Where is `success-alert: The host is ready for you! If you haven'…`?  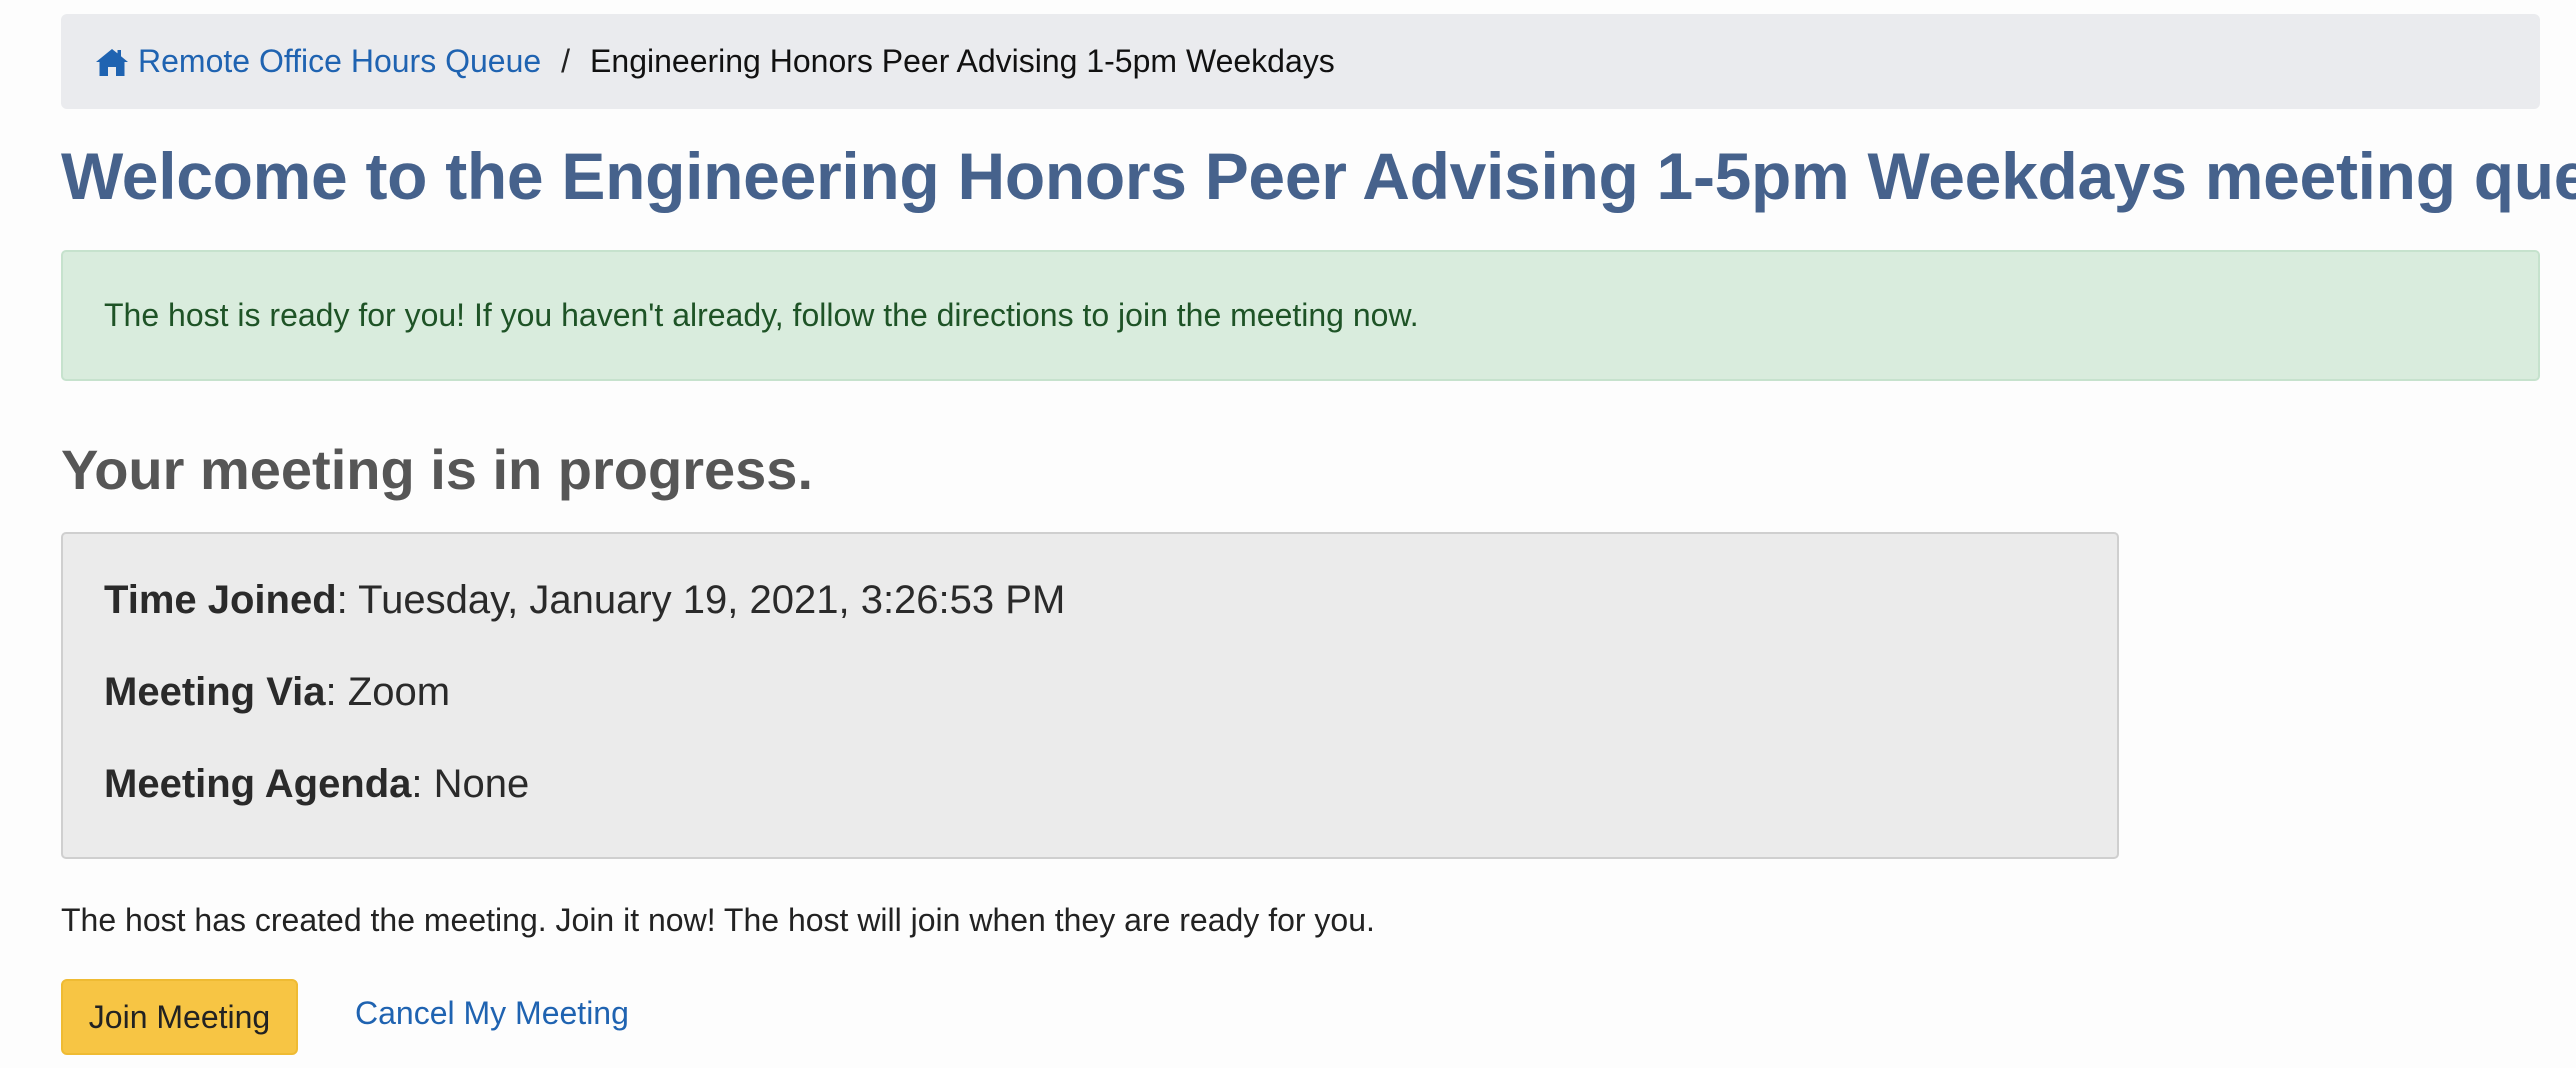
success-alert: The host is ready for you! If you haven'… is located at coordinates (1300, 315).